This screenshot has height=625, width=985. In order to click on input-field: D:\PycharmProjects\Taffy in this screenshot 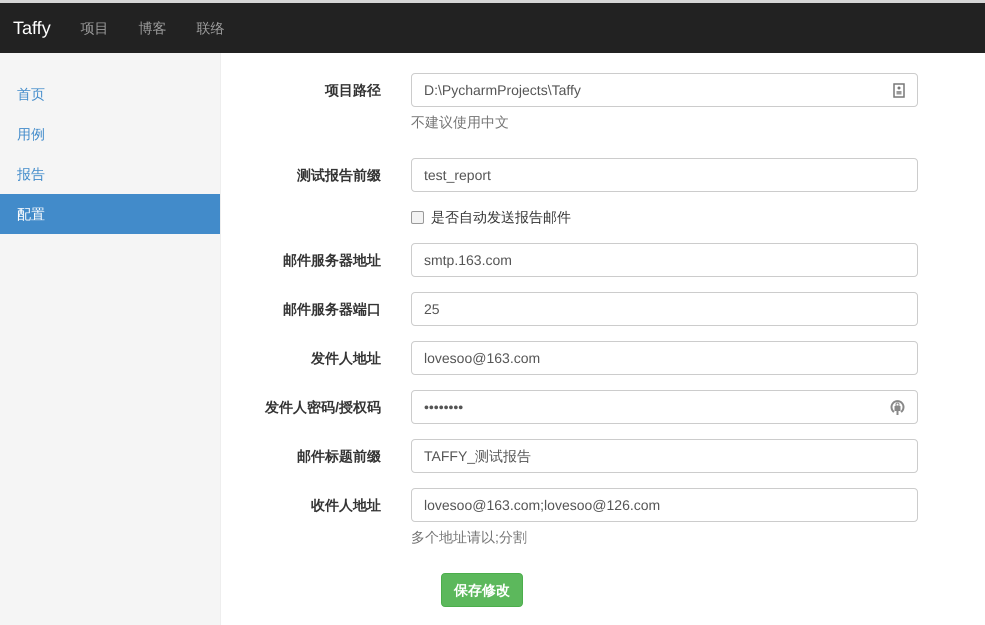, I will do `click(664, 90)`.